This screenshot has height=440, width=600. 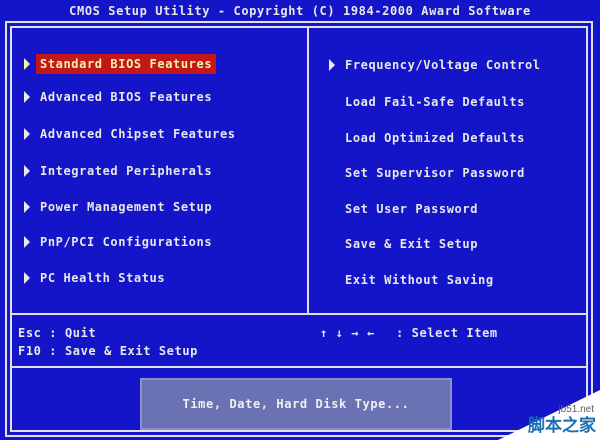 What do you see at coordinates (126, 207) in the screenshot?
I see `menu-item-label: Power Management Setup` at bounding box center [126, 207].